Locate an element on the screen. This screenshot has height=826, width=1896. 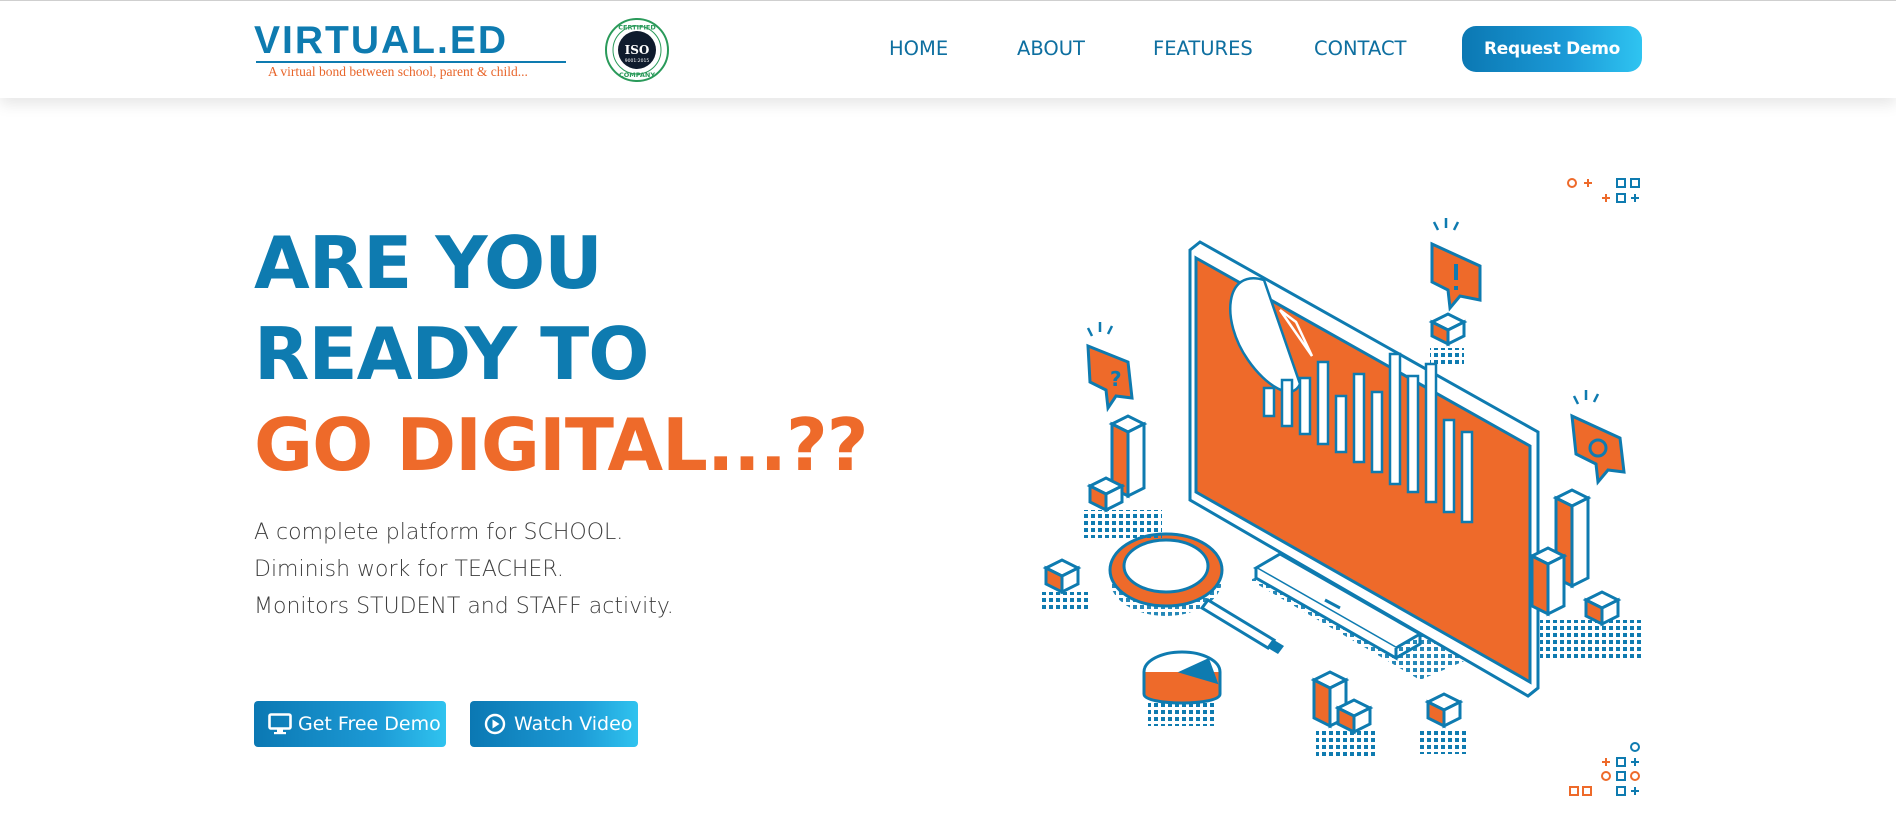
badge-bottom-text: COMPANY is located at coordinates (637, 75).